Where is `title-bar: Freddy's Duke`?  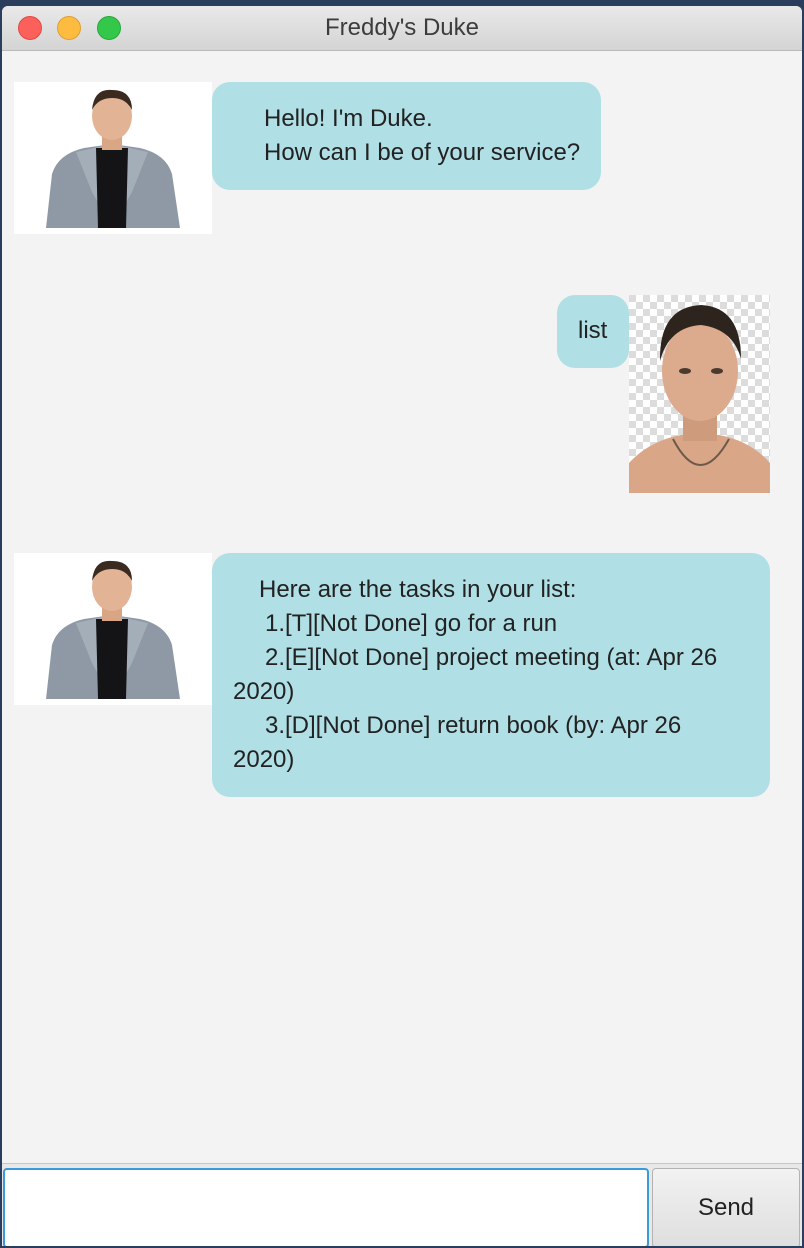 title-bar: Freddy's Duke is located at coordinates (402, 28).